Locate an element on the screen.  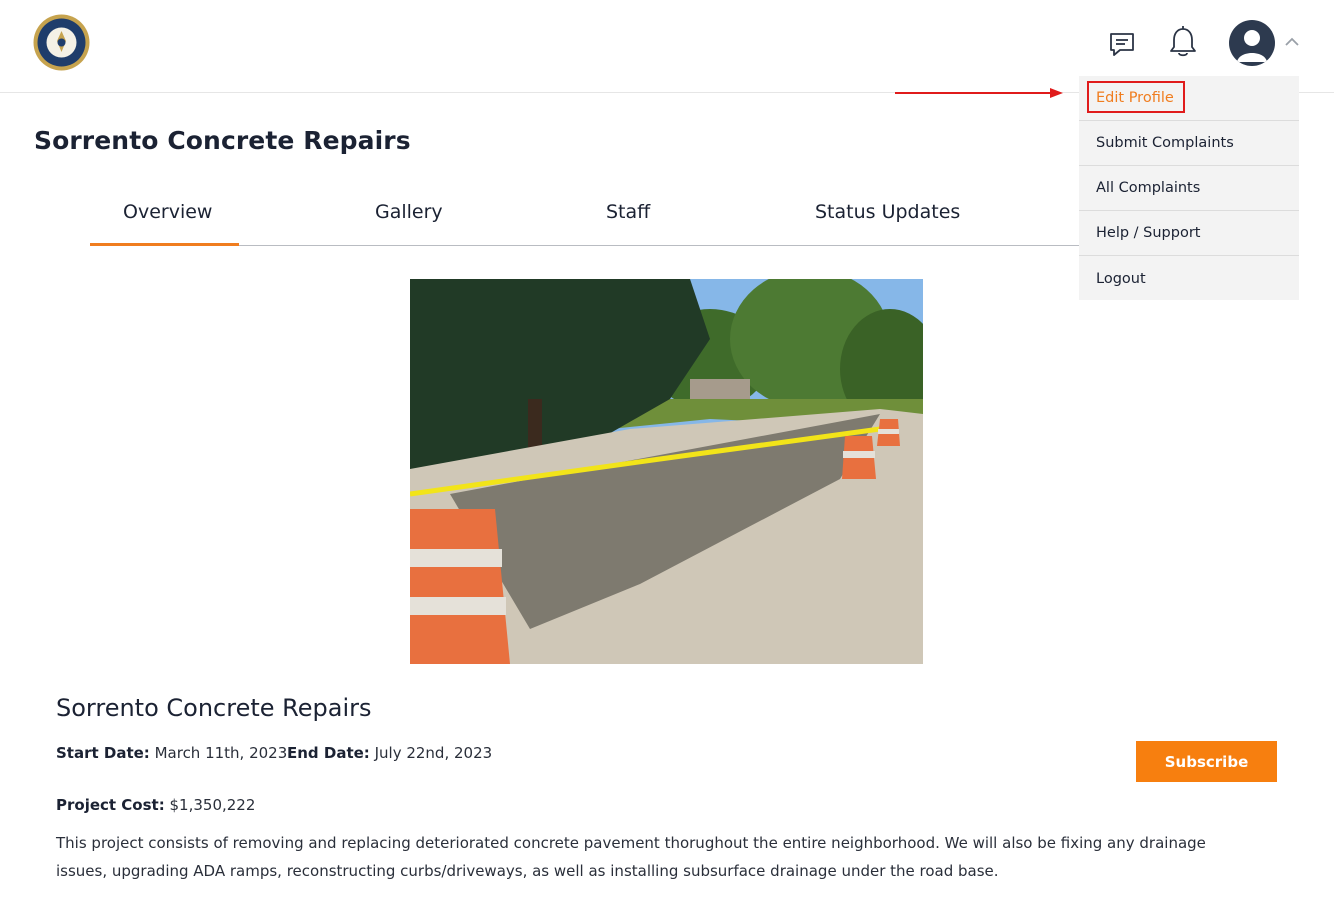
end-date: End Date: July 22nd, 2023 is located at coordinates (389, 753).